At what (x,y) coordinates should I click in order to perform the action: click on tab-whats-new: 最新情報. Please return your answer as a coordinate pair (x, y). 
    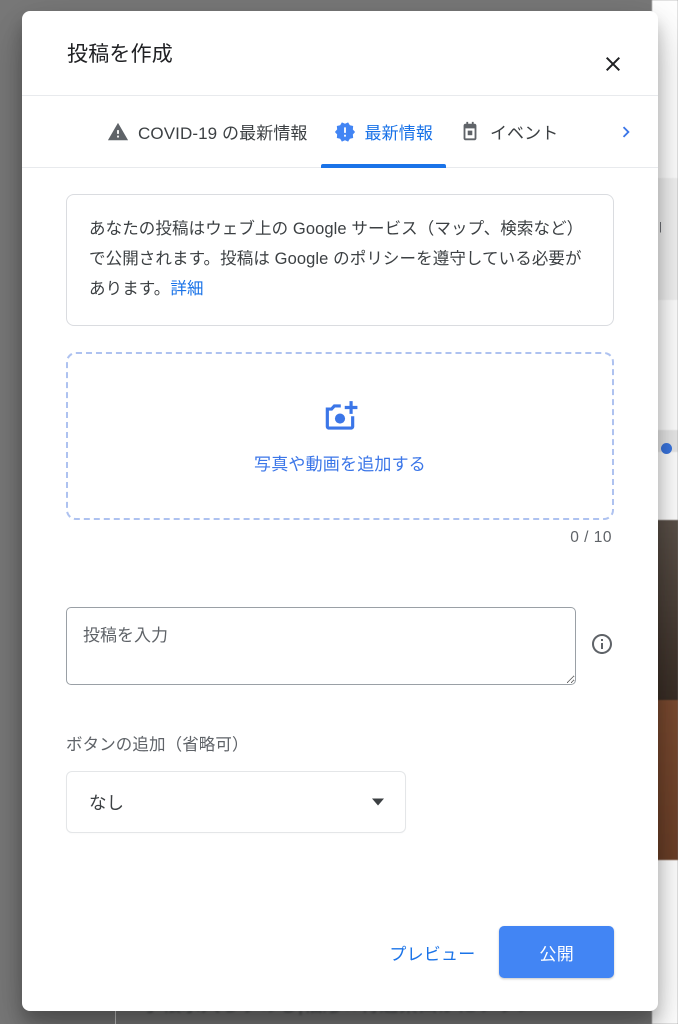
    Looking at the image, I should click on (383, 132).